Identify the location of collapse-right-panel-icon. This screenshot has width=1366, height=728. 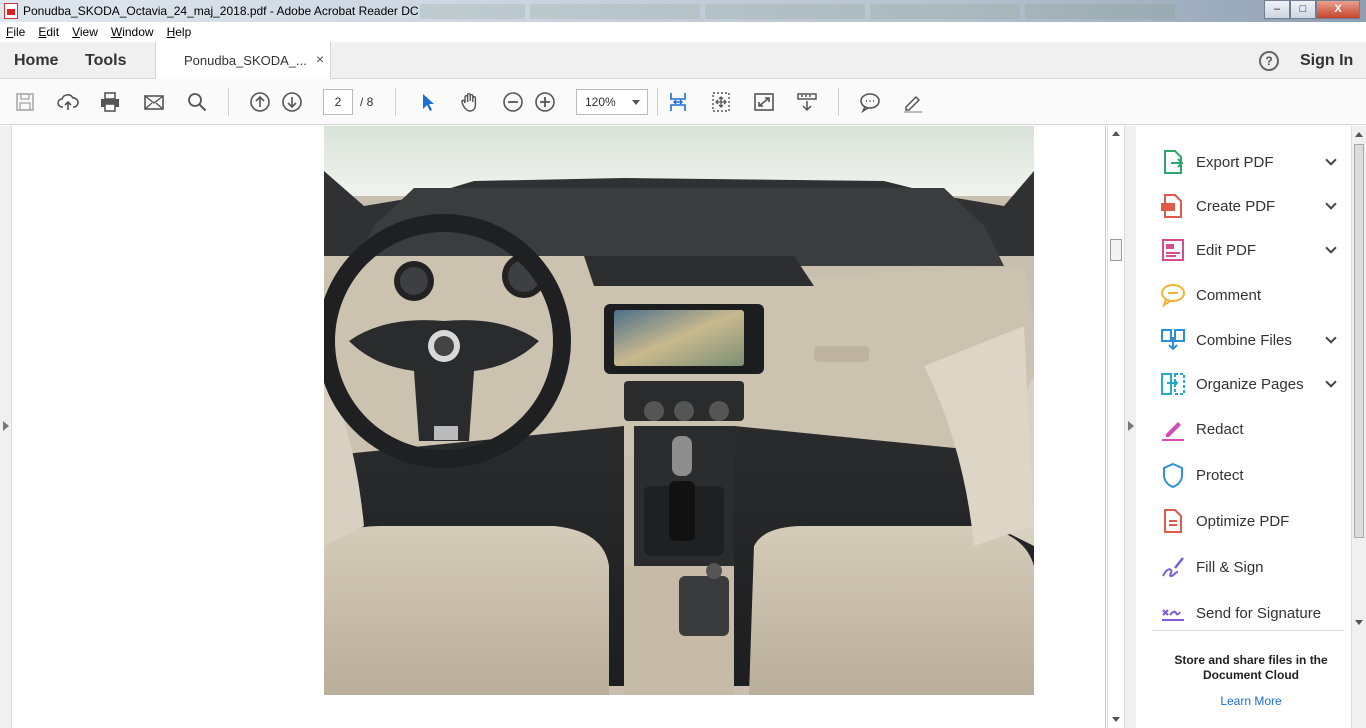
(1131, 426).